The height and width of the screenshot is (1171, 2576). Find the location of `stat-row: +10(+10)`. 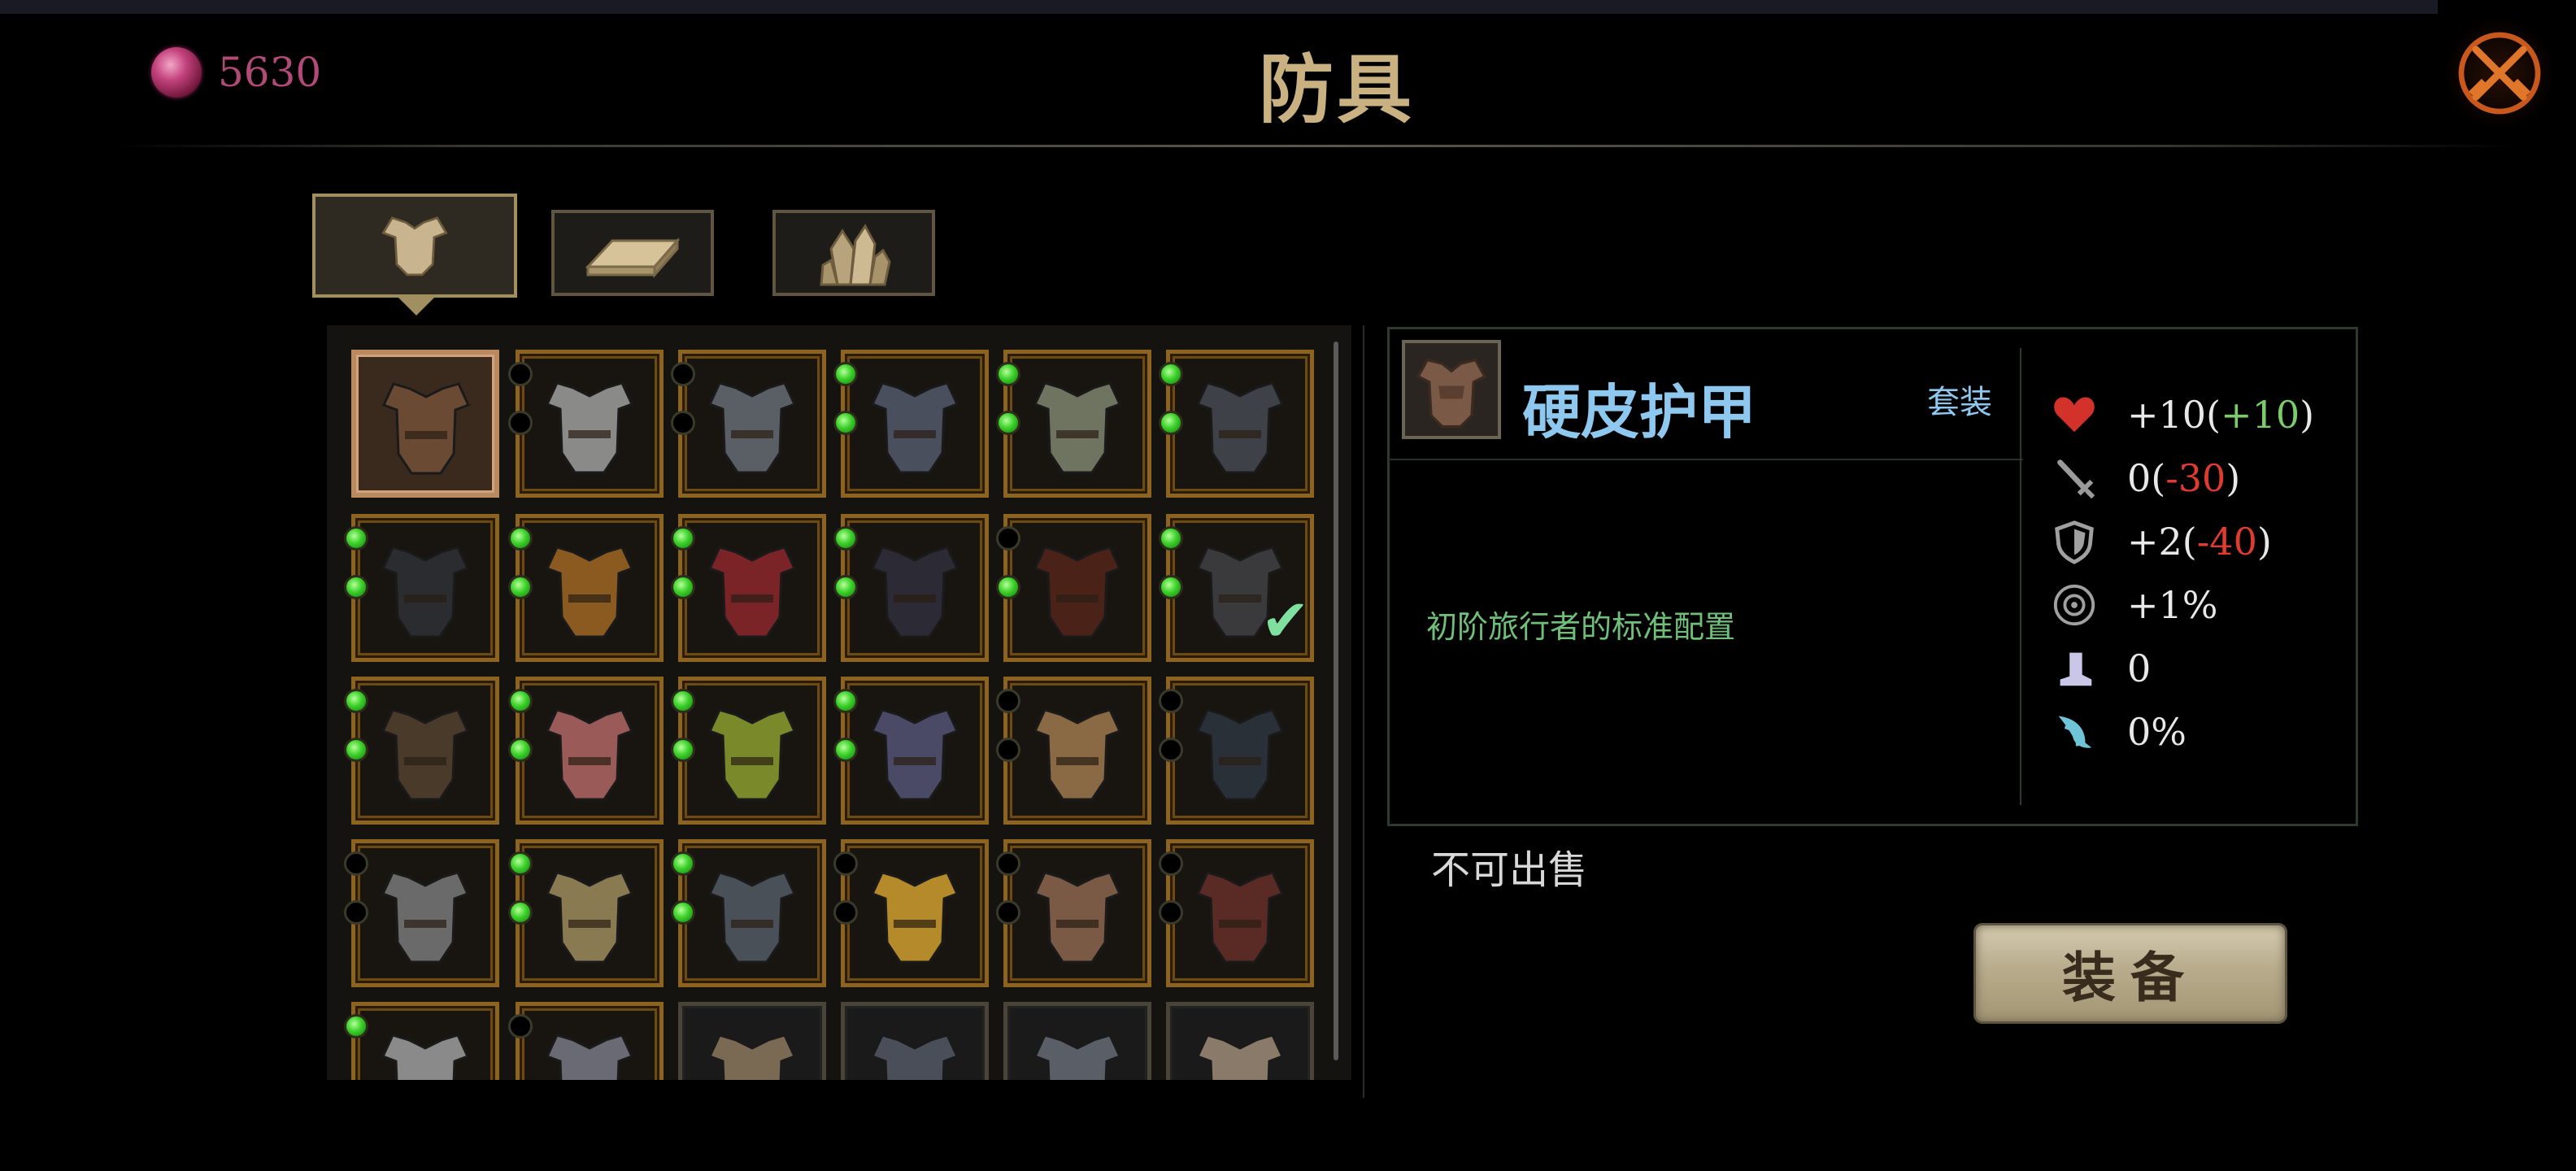

stat-row: +10(+10) is located at coordinates (2183, 415).